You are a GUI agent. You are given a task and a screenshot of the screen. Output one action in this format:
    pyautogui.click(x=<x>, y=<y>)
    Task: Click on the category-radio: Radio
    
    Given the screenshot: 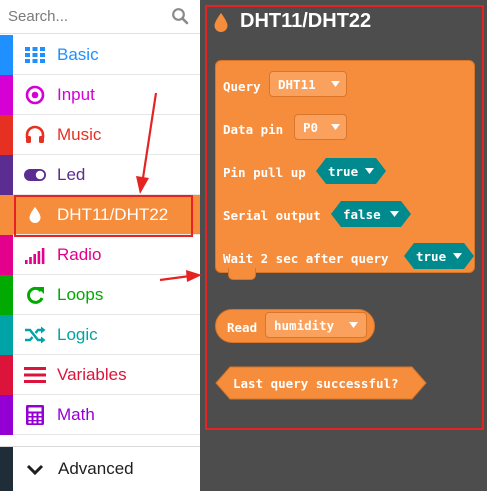 What is the action you would take?
    pyautogui.click(x=100, y=255)
    